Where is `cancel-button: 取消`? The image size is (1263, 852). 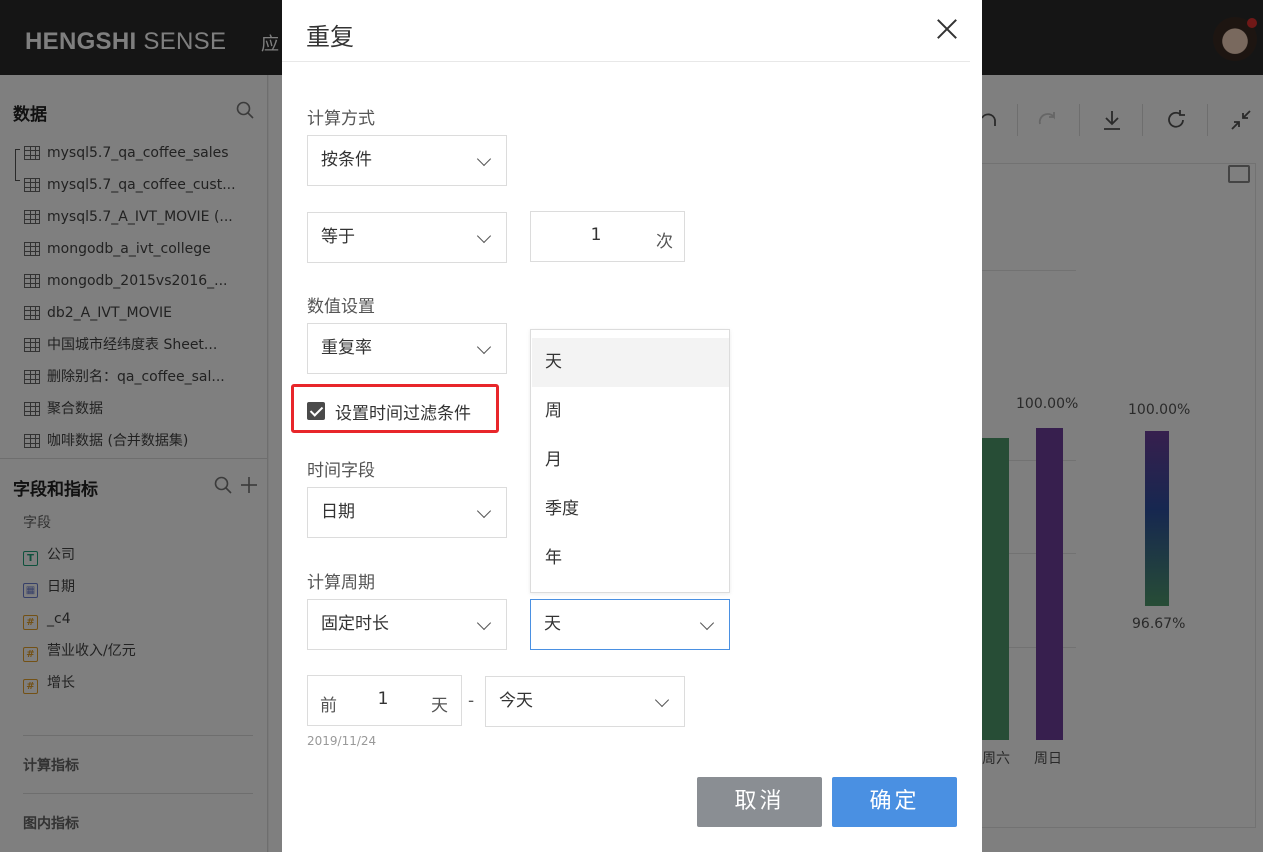 cancel-button: 取消 is located at coordinates (759, 802).